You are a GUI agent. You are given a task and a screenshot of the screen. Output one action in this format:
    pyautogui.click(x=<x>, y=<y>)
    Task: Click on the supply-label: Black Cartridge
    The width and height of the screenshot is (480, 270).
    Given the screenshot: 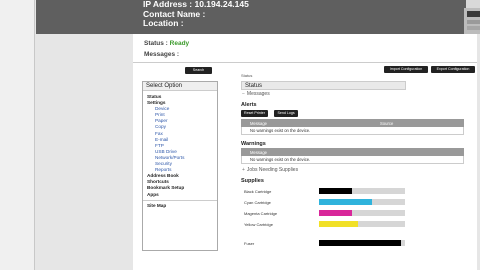 What is the action you would take?
    pyautogui.click(x=258, y=191)
    